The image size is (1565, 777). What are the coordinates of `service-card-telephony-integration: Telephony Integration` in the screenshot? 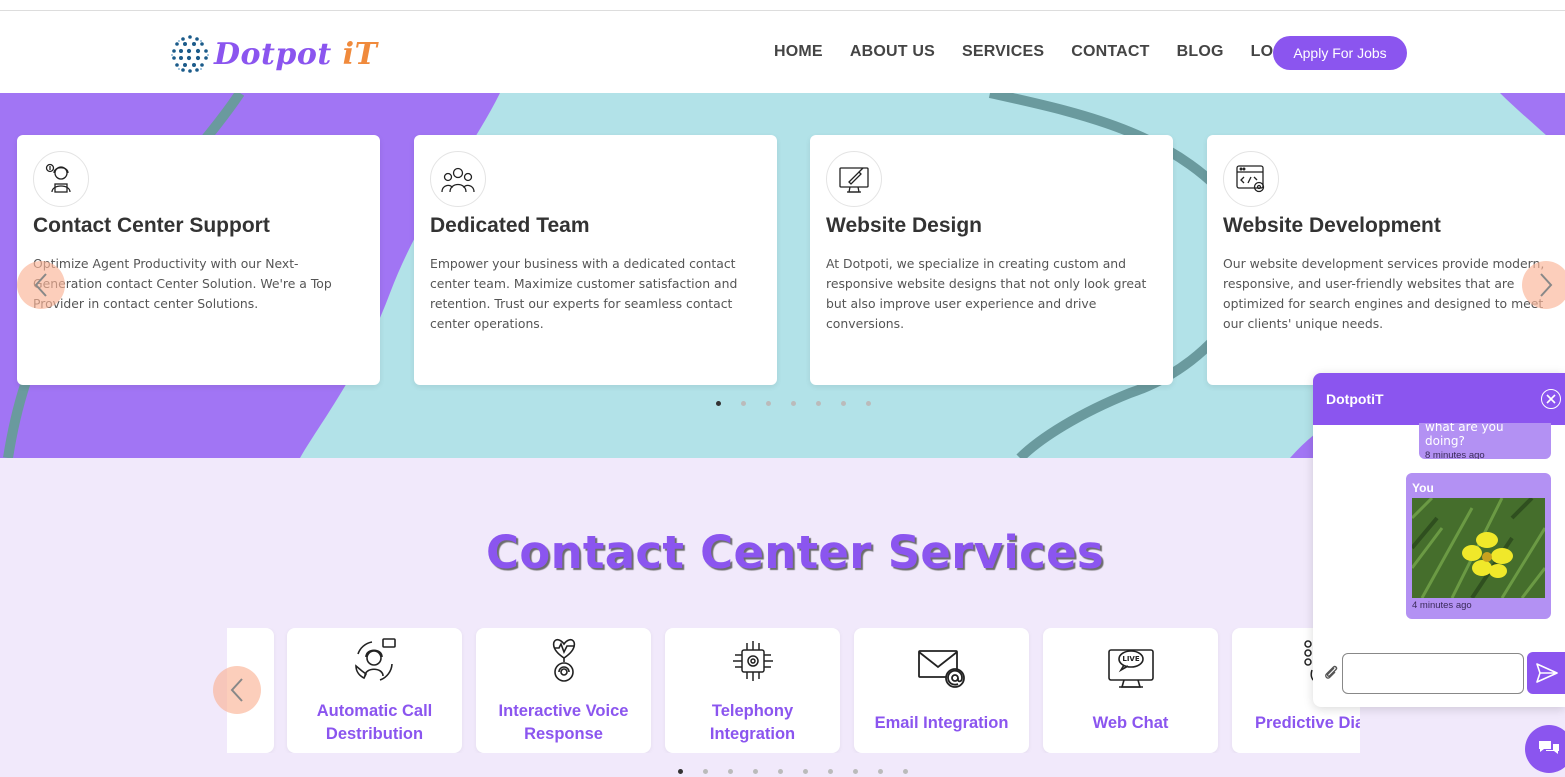 It's located at (752, 690).